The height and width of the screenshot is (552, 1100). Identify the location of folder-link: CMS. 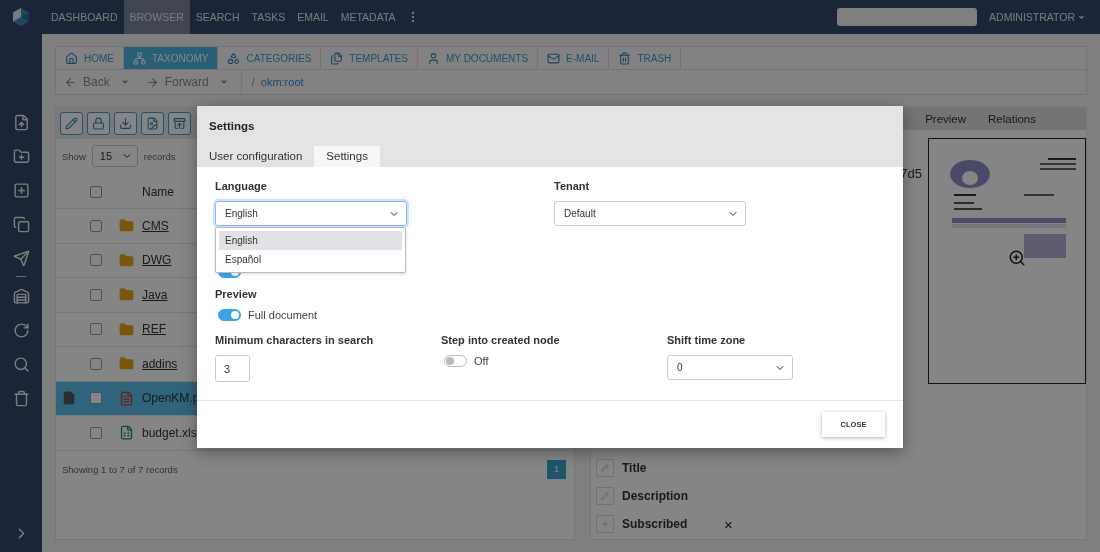
(155, 225).